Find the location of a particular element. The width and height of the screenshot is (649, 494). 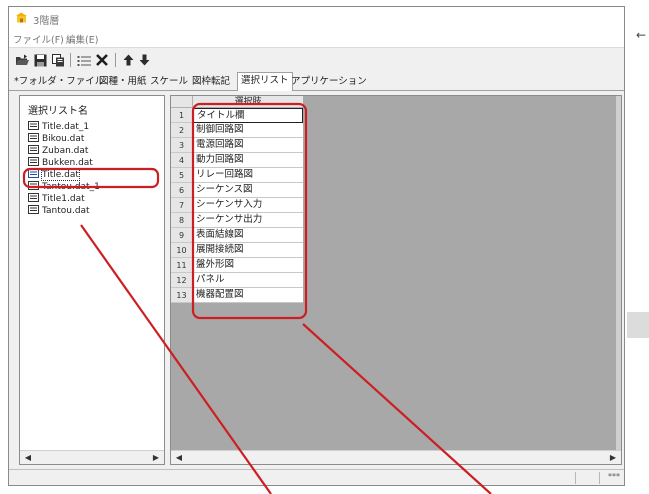

list-item: Bikou.dat is located at coordinates (56, 139).